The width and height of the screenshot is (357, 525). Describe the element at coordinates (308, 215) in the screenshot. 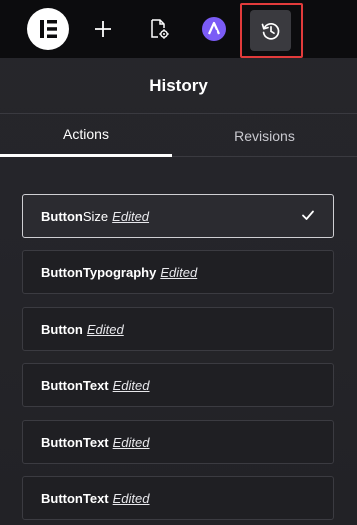

I see `check-icon` at that location.